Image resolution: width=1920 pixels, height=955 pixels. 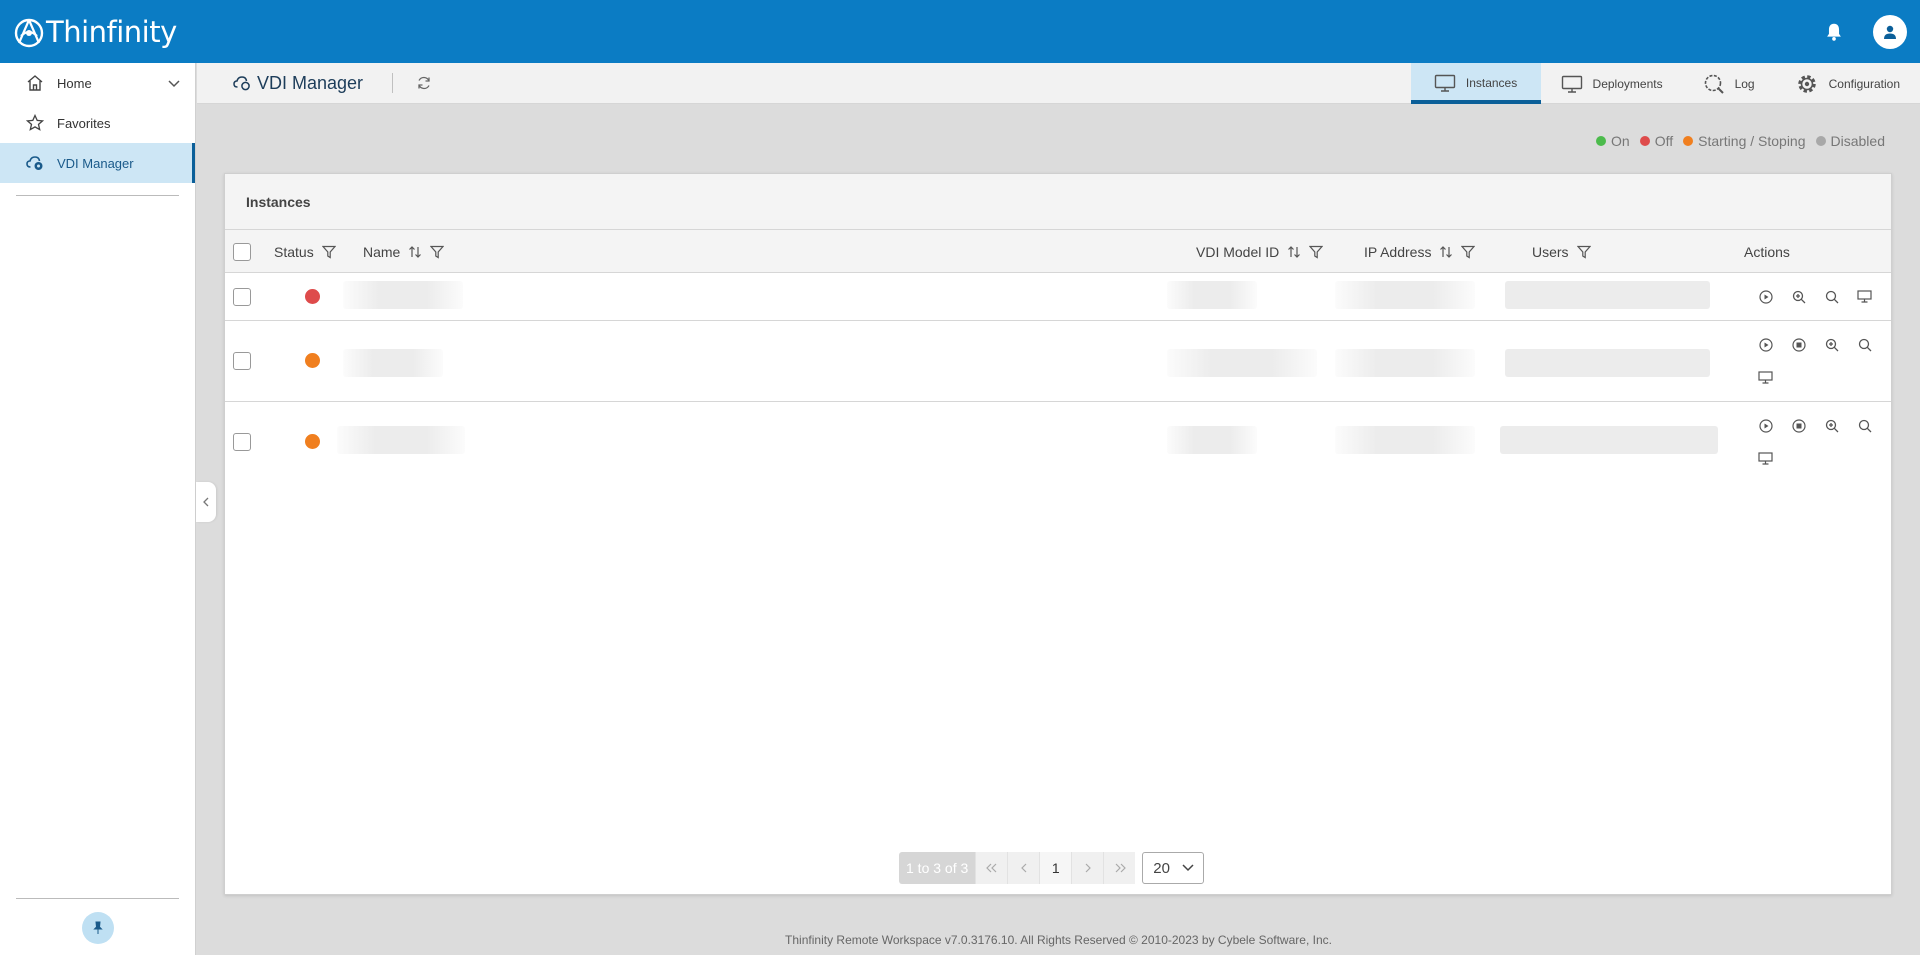 What do you see at coordinates (97, 123) in the screenshot?
I see `sidebar-item-favorites: Favorites` at bounding box center [97, 123].